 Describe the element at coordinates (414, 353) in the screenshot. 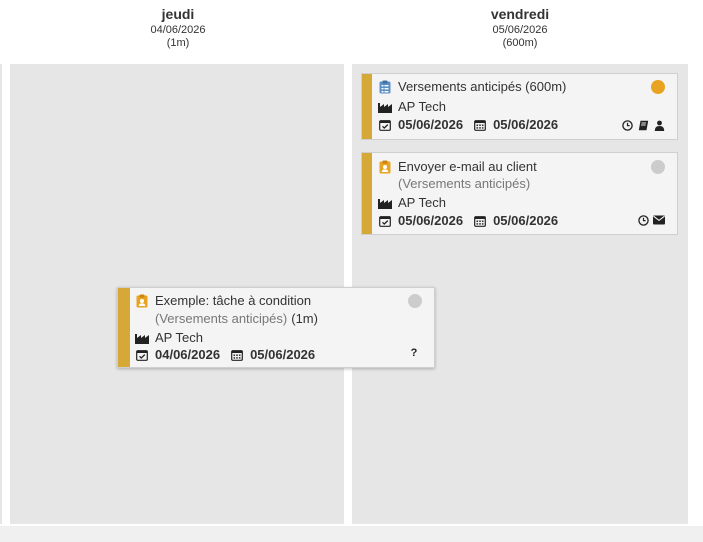

I see `unknown-assignee-icon: ?` at that location.